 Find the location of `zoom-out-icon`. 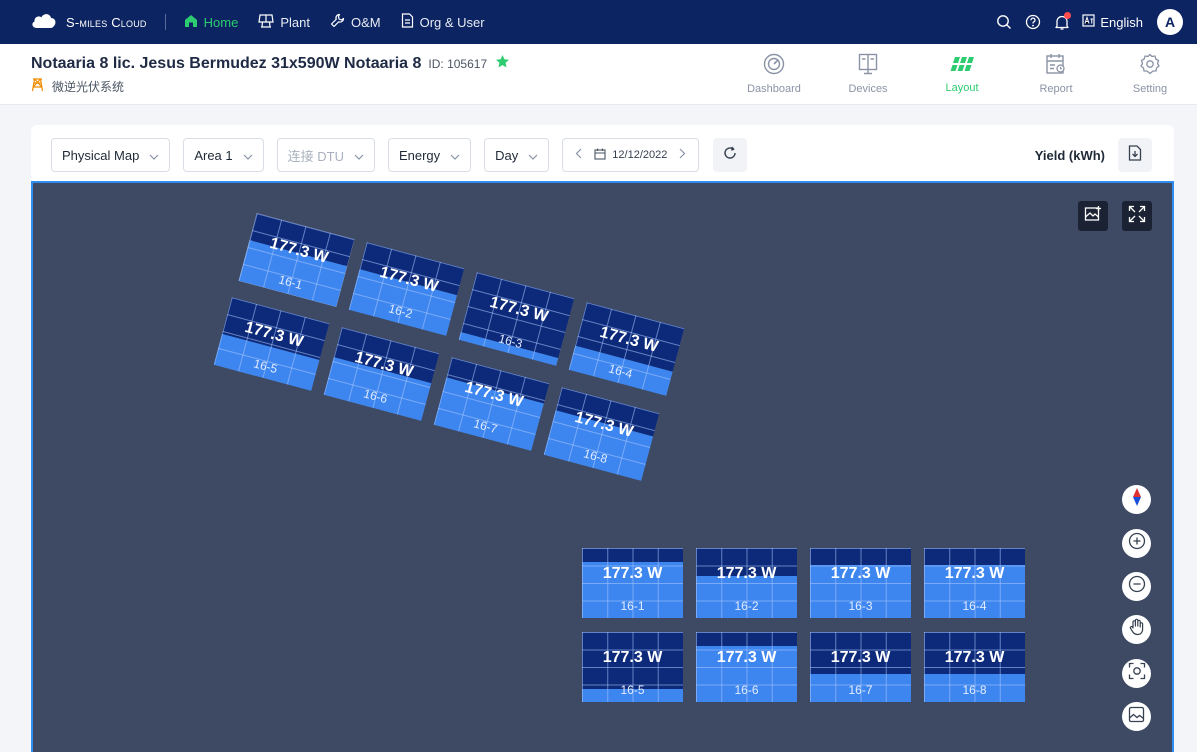

zoom-out-icon is located at coordinates (1137, 586).